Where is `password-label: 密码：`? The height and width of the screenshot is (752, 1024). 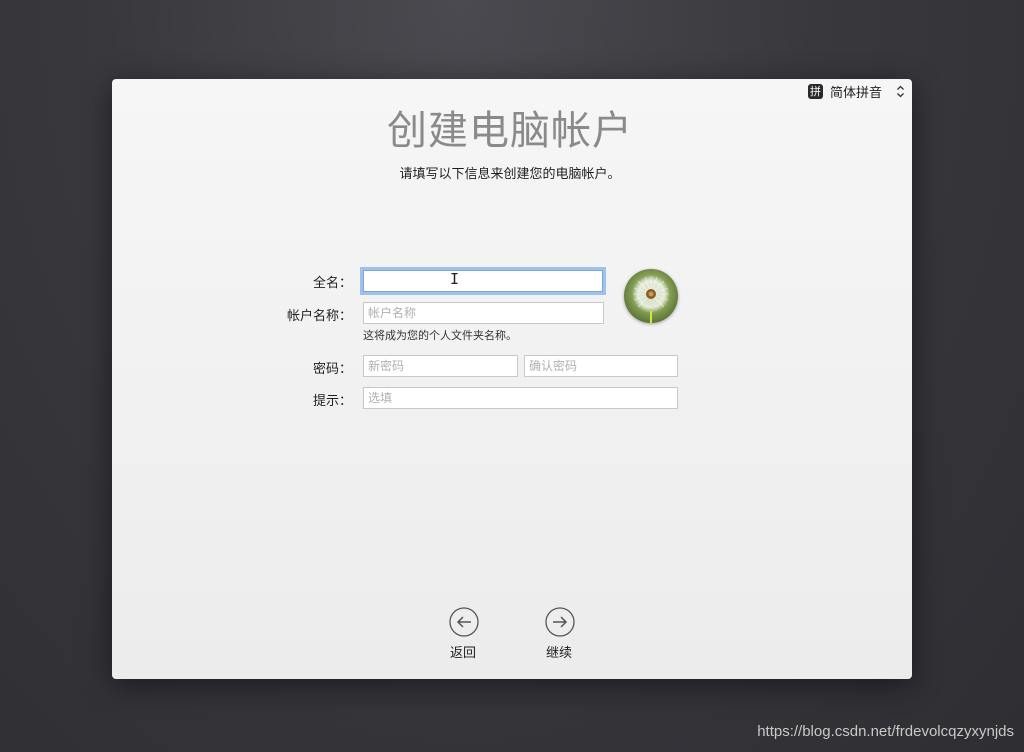
password-label: 密码： is located at coordinates (332, 369).